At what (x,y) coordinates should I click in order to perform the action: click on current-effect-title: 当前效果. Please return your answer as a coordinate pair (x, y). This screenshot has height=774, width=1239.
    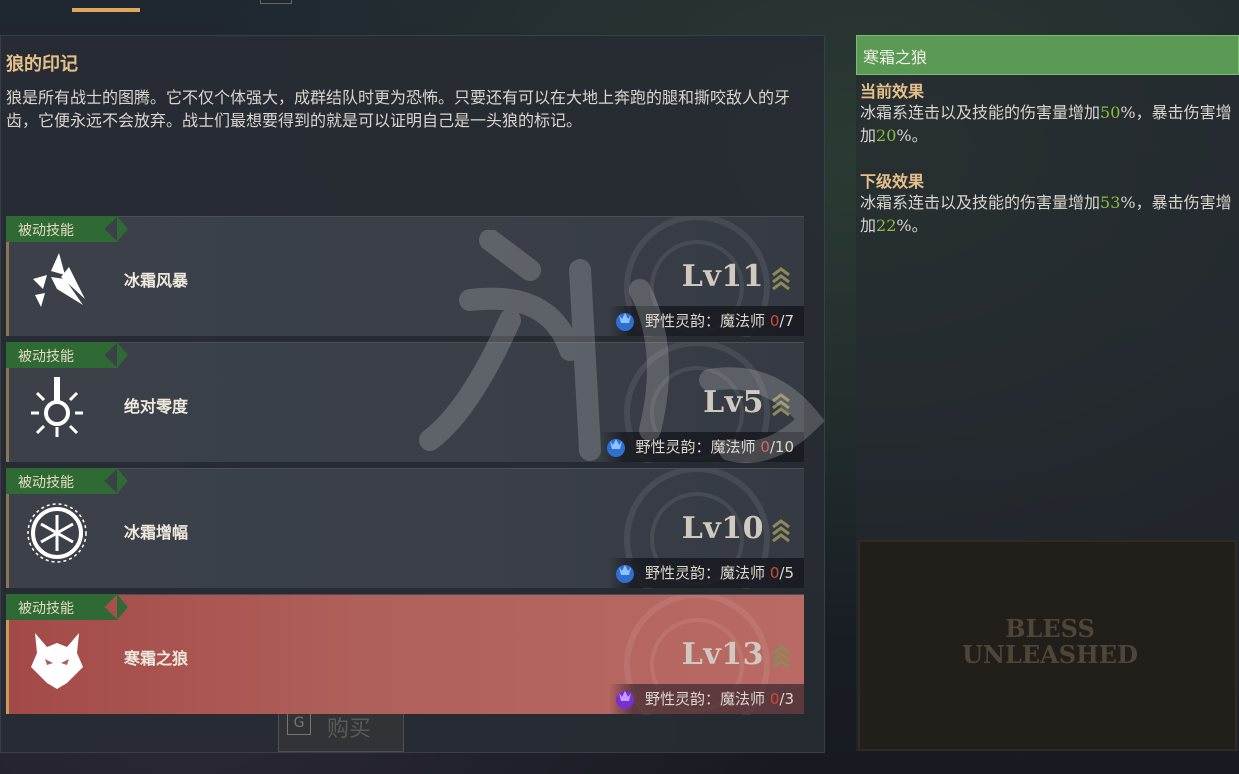
    Looking at the image, I should click on (892, 91).